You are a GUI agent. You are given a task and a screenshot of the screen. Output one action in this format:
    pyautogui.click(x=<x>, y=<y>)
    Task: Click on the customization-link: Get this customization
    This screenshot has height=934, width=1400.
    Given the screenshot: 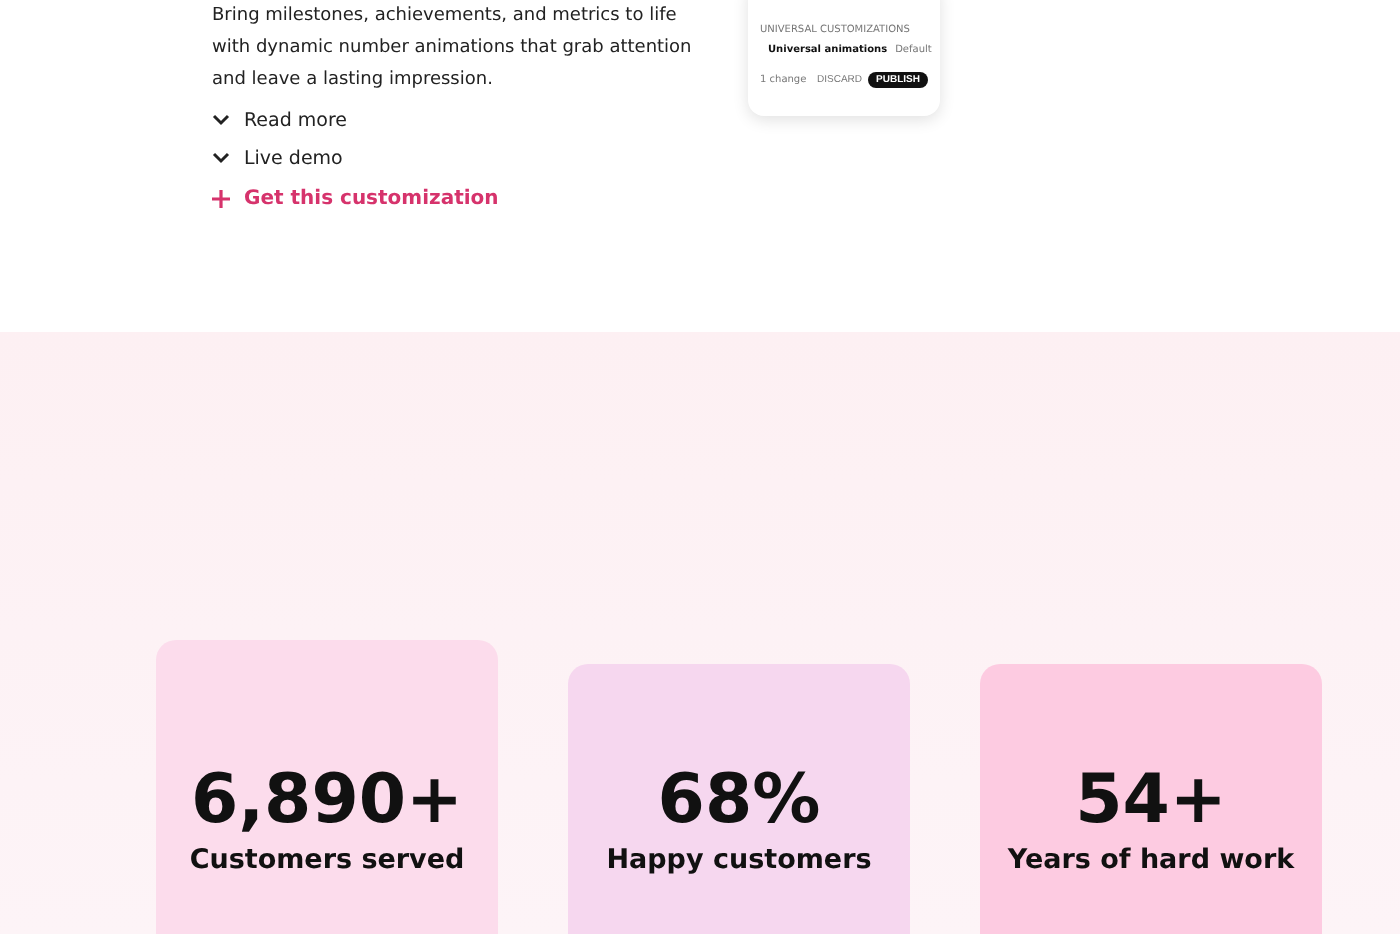 What is the action you would take?
    pyautogui.click(x=355, y=198)
    